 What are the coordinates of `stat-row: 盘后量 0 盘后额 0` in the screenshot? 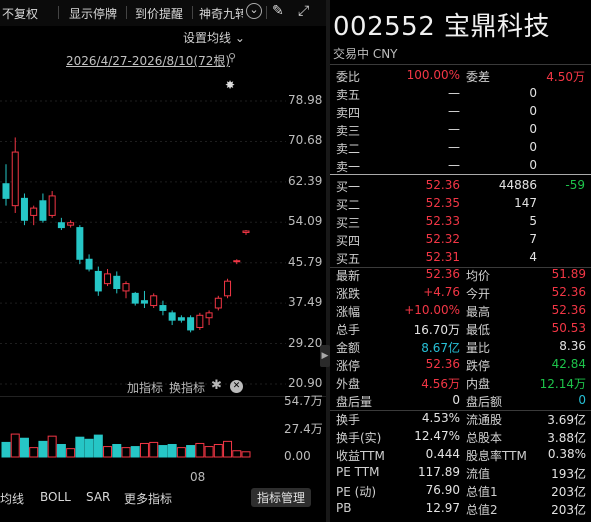 It's located at (460, 401).